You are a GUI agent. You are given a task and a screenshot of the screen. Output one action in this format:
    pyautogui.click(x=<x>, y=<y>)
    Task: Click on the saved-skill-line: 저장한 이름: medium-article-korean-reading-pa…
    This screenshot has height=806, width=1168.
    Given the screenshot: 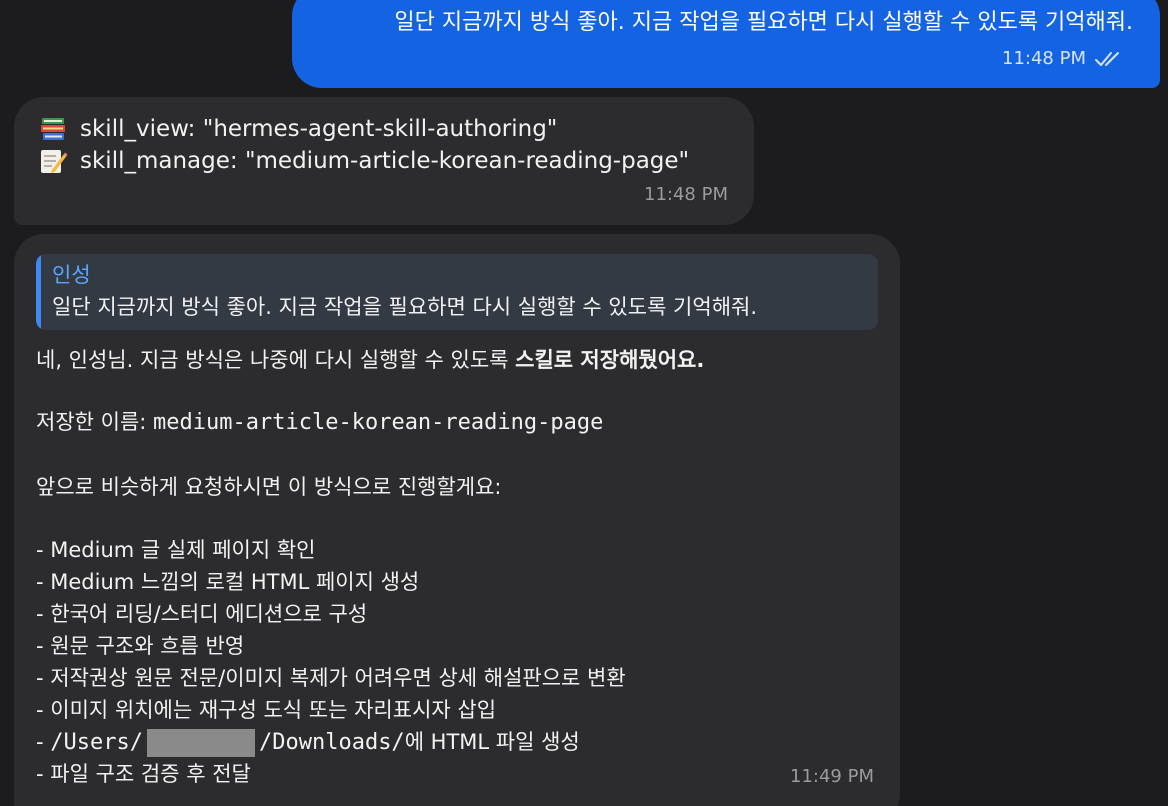 What is the action you would take?
    pyautogui.click(x=319, y=422)
    